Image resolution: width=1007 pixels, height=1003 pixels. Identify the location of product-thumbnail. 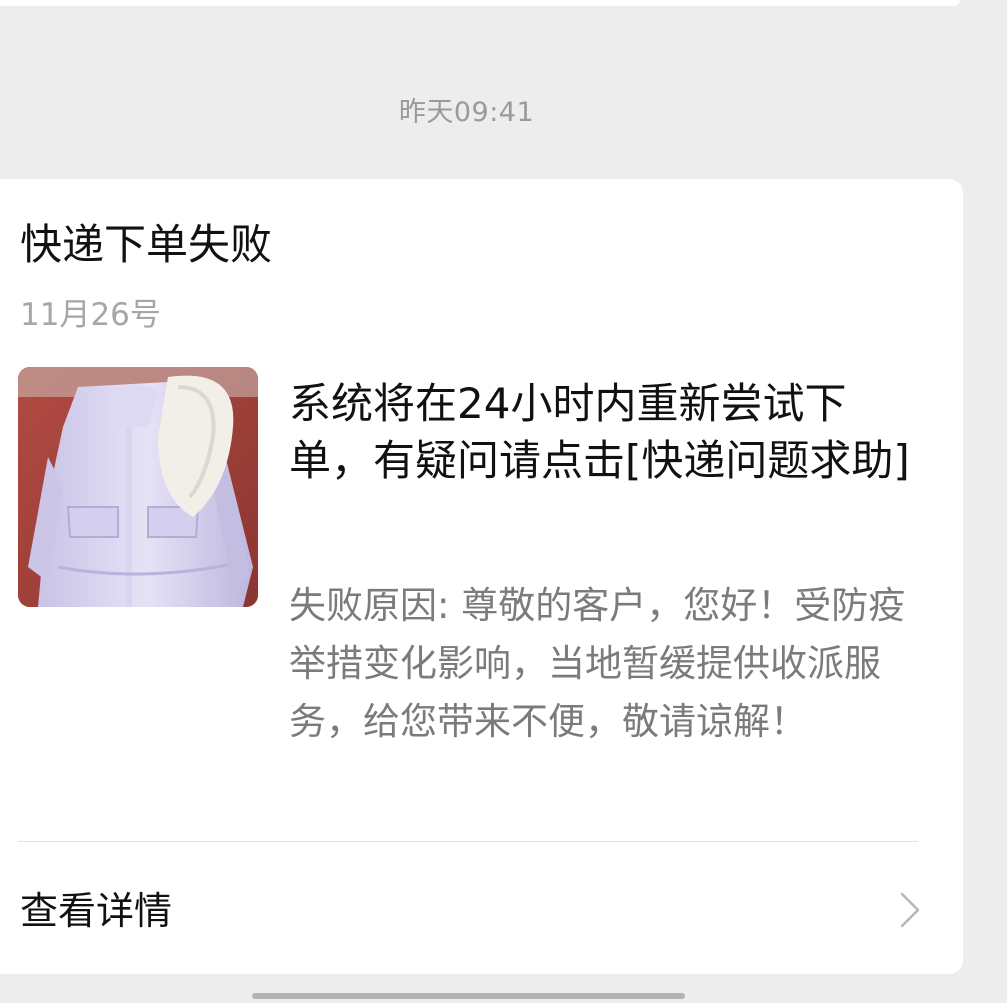
(138, 487).